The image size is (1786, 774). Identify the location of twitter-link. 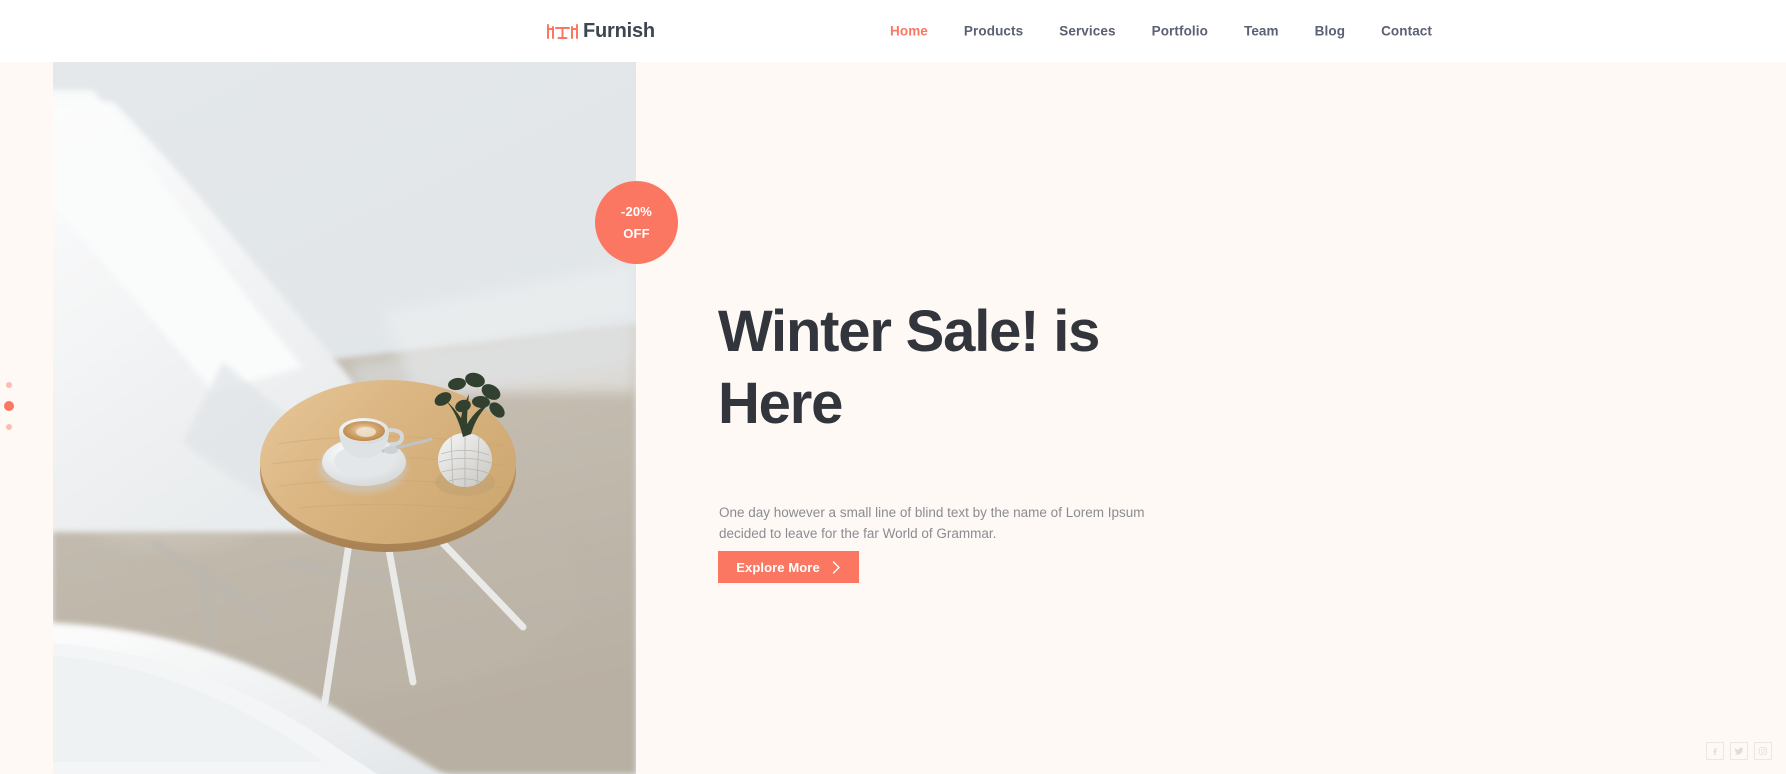
(1739, 751).